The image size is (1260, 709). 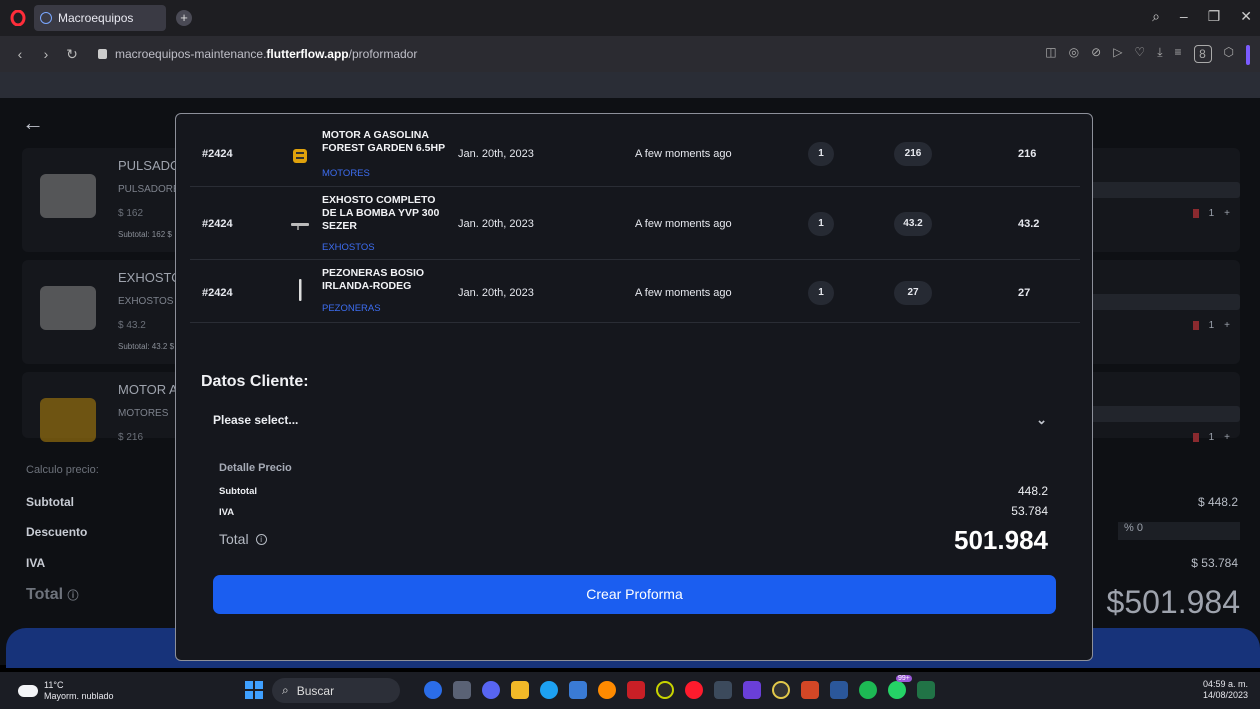 I want to click on product-name: PEZONERAS BOSIO IRLANDA-RODEG, so click(x=373, y=279).